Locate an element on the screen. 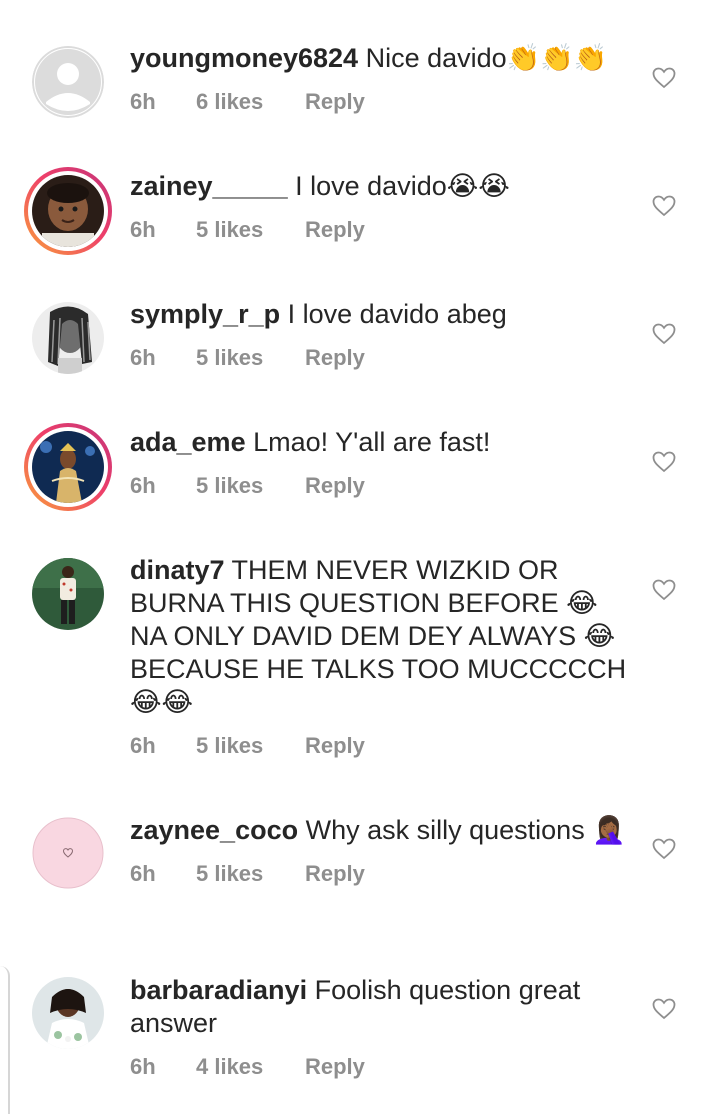 The image size is (720, 1114). pink-heart-avatar-icon is located at coordinates (68, 853).